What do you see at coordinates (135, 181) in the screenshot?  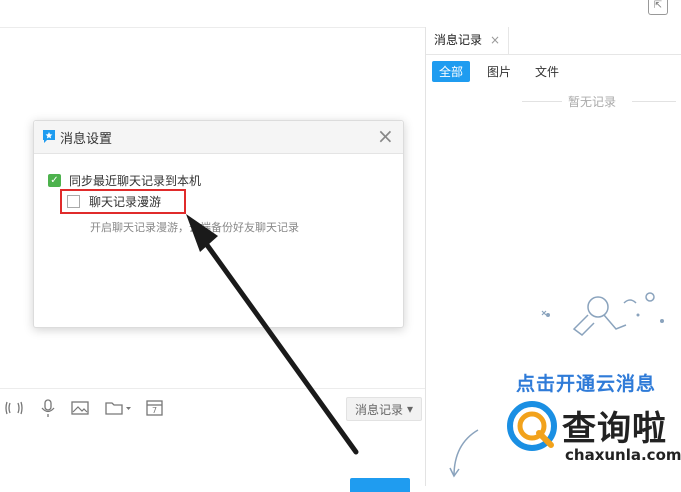 I see `sync-label: 同步最近聊天记录到本机` at bounding box center [135, 181].